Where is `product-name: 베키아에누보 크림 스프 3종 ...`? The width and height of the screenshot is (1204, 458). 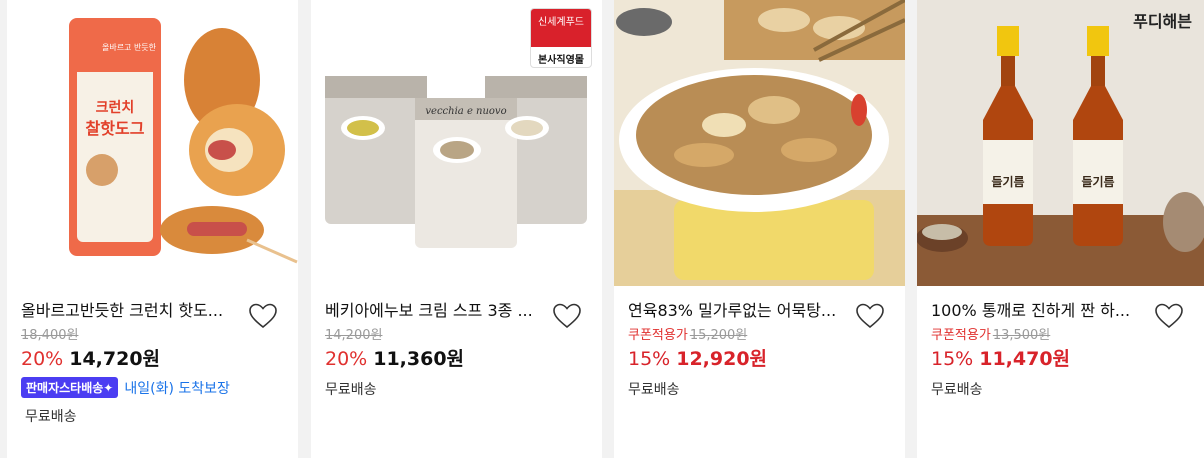 product-name: 베키아에누보 크림 스프 3종 ... is located at coordinates (434, 311).